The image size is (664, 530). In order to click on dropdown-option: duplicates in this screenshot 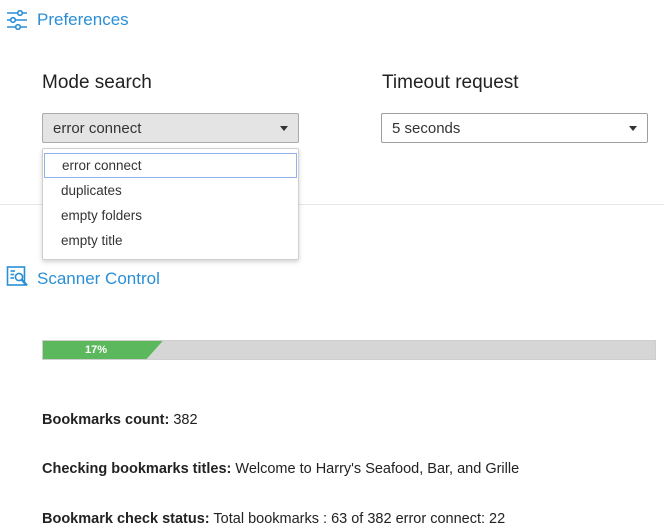, I will do `click(170, 190)`.